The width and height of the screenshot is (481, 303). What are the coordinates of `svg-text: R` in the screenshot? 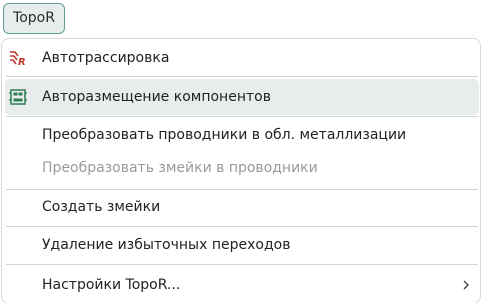 It's located at (22, 62).